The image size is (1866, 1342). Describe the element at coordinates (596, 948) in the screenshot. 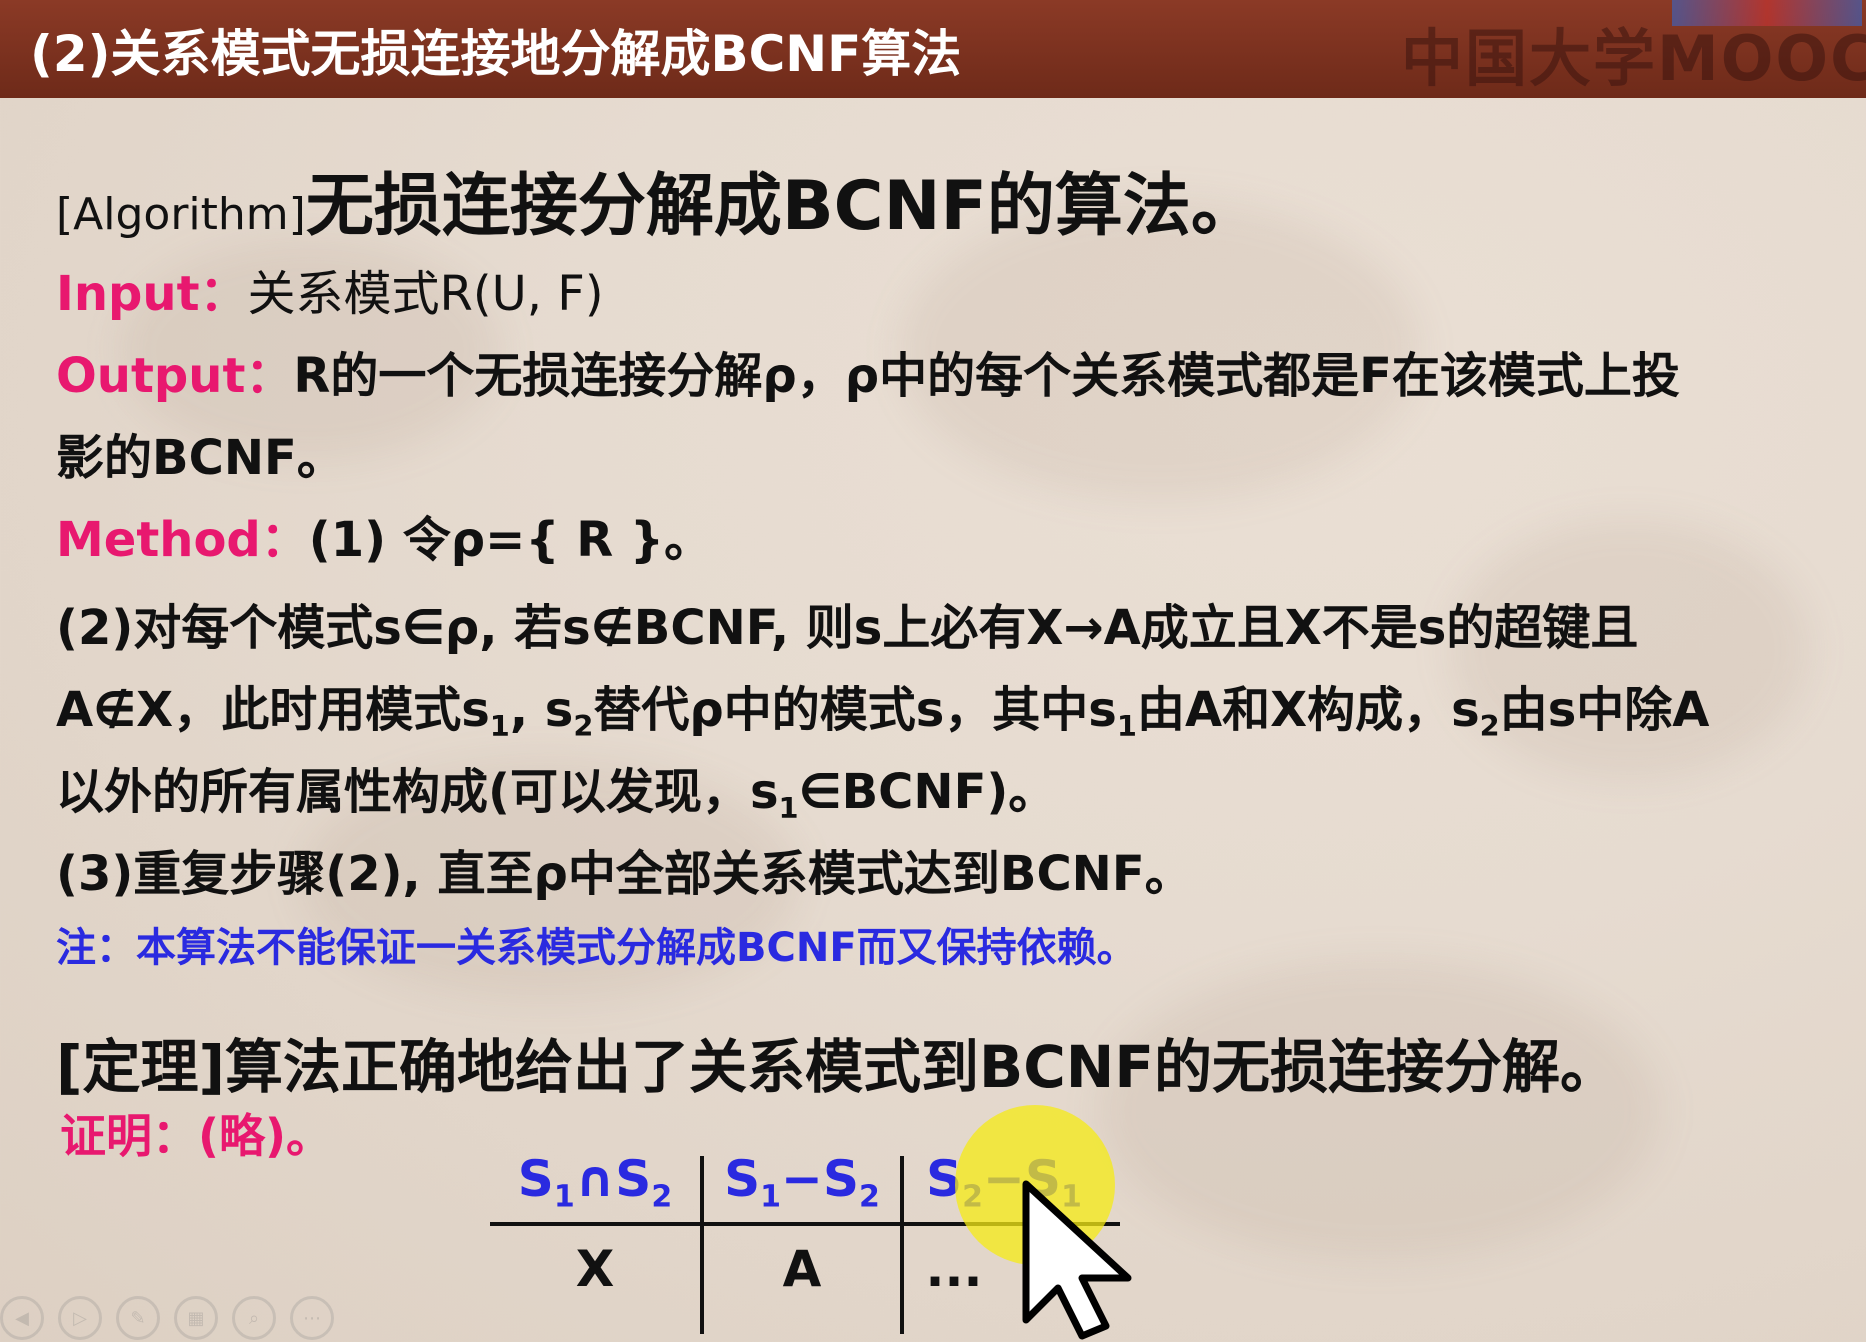

I see `algorithm-note: 注：本算法不能保证一关系模式分解成BCNF而又保持依赖。` at that location.